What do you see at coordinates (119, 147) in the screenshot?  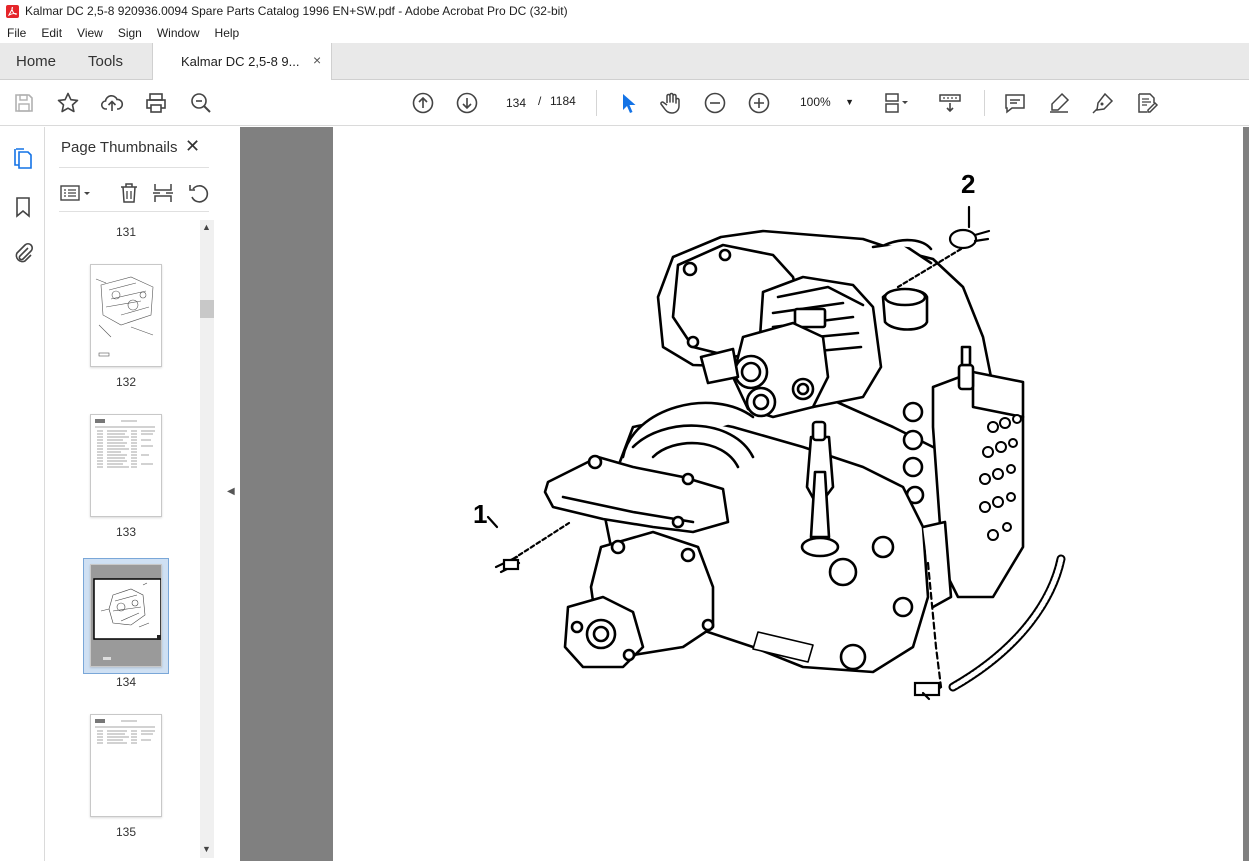 I see `panel-title: Page Thumbnails` at bounding box center [119, 147].